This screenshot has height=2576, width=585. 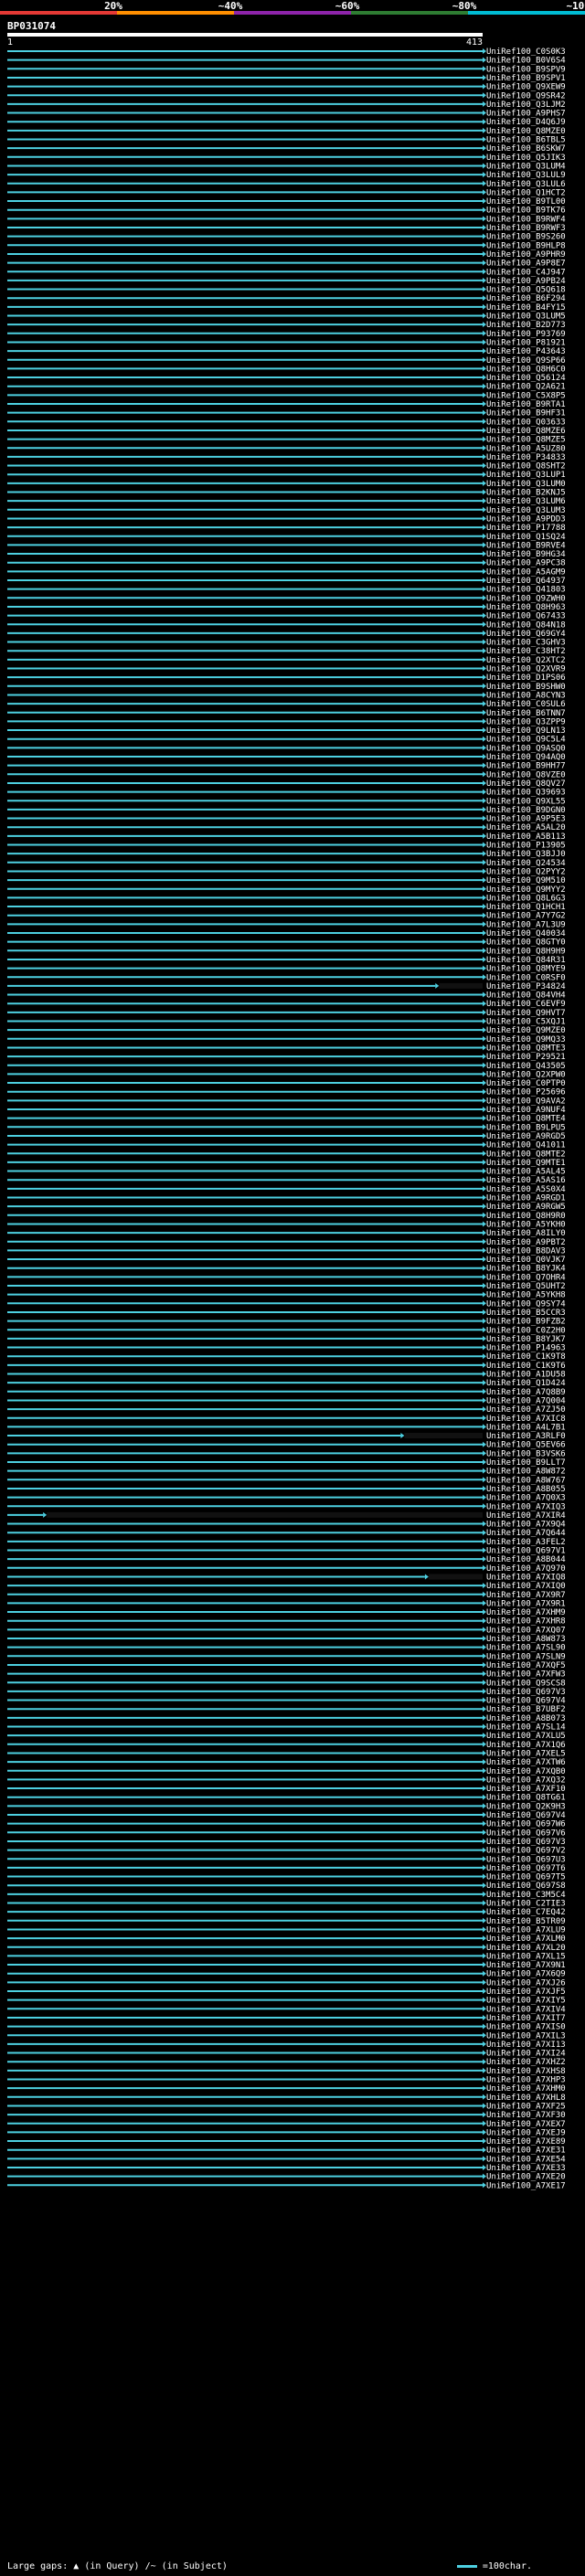 I want to click on subject-label: UniRef100_A7XF25, so click(x=526, y=2106).